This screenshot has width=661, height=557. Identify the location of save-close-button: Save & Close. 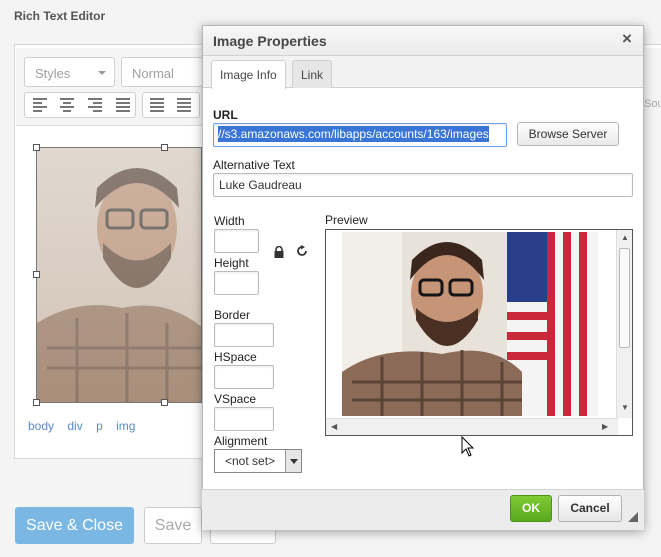
(74, 525).